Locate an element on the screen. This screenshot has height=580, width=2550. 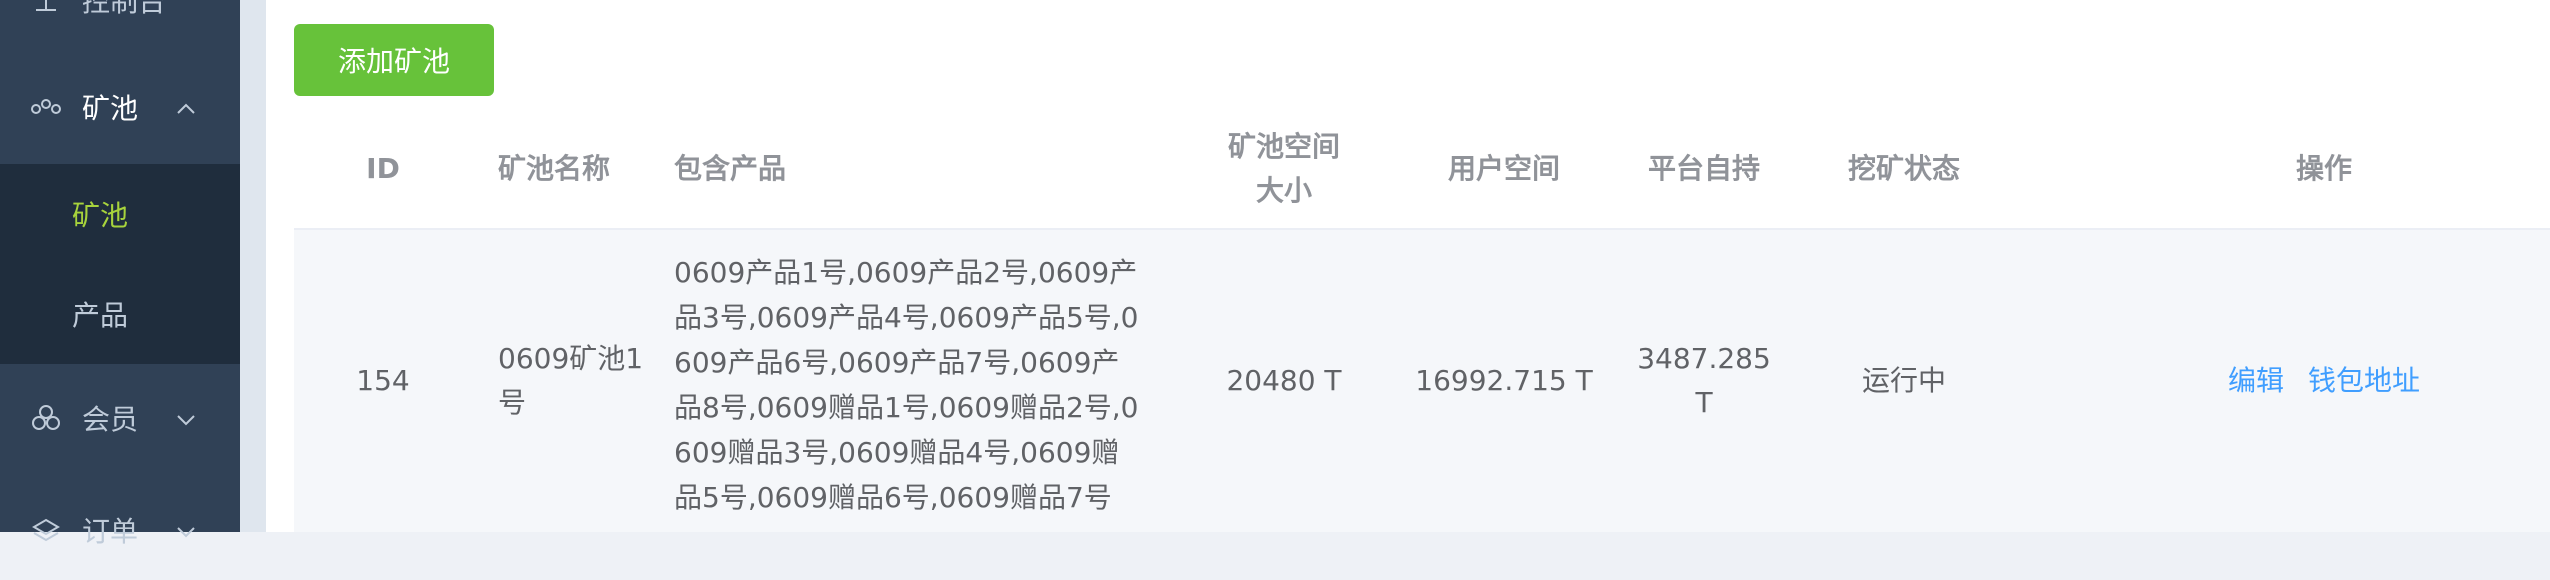
sidebar-subitem-label: 矿池 is located at coordinates (100, 215).